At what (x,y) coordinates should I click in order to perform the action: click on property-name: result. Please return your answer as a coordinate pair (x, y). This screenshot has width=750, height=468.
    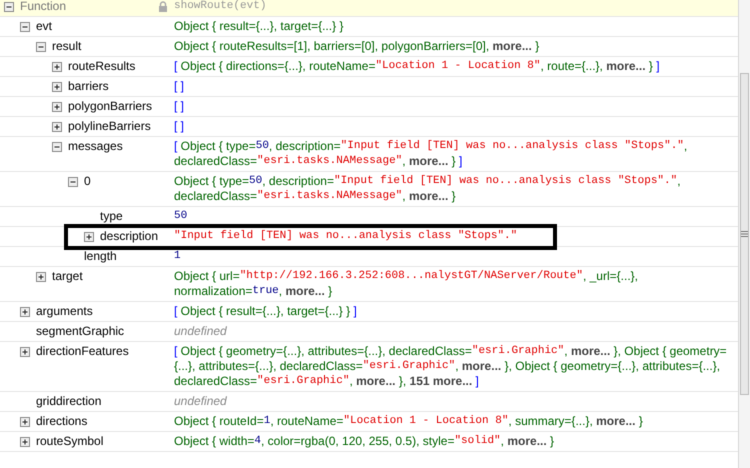
    Looking at the image, I should click on (67, 46).